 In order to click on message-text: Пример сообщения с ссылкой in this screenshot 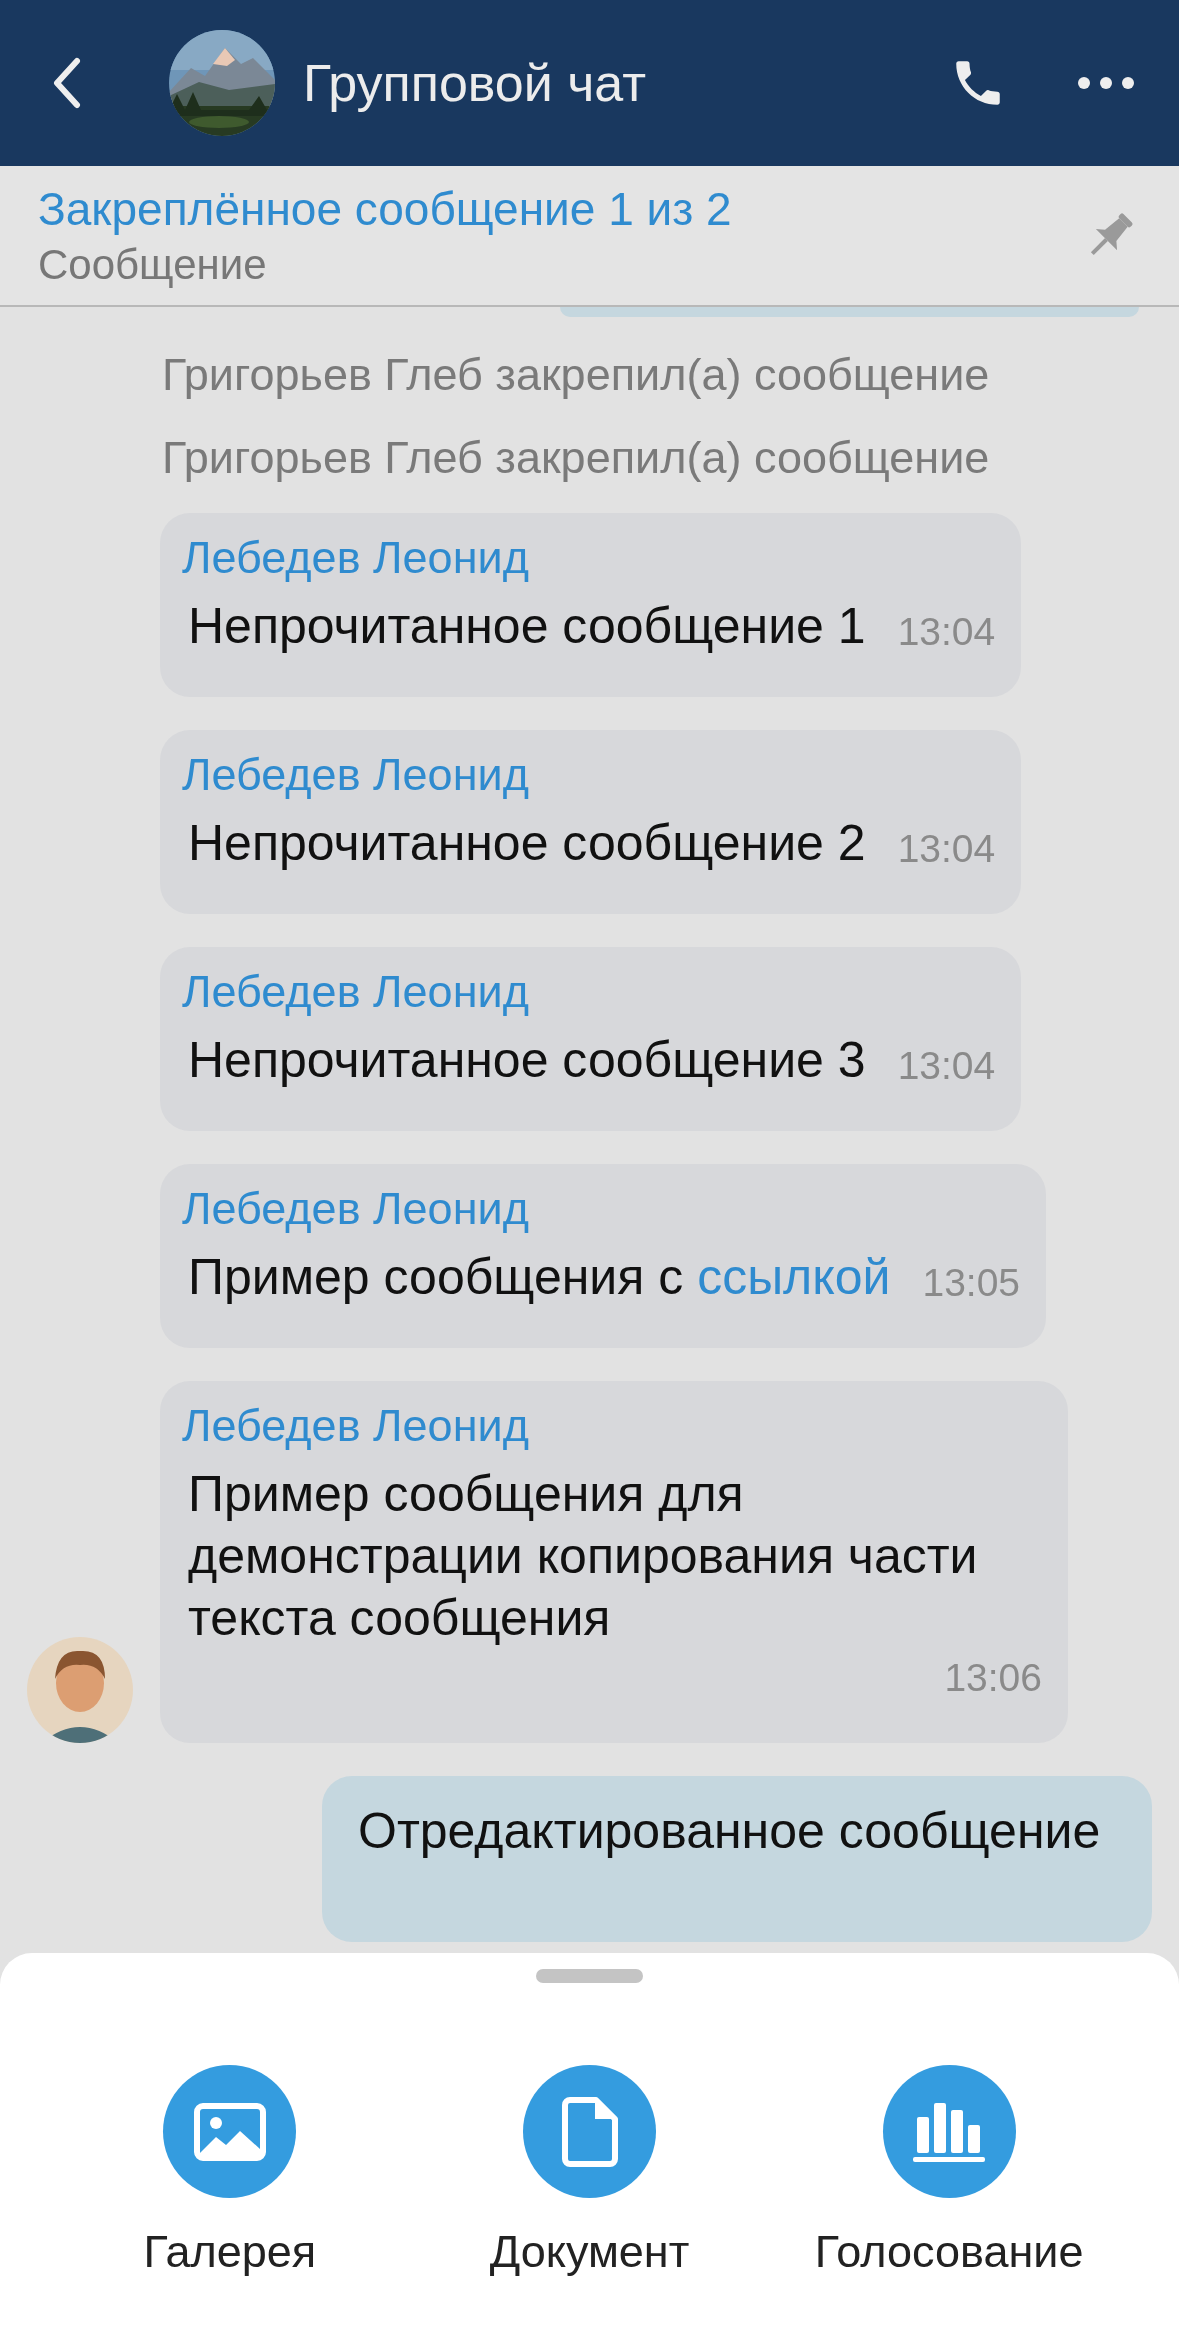, I will do `click(539, 1277)`.